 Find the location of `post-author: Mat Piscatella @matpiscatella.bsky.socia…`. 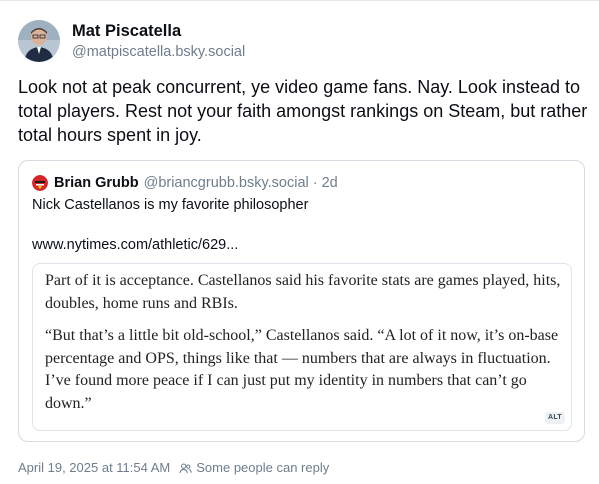

post-author: Mat Piscatella @matpiscatella.bsky.socia… is located at coordinates (131, 41).